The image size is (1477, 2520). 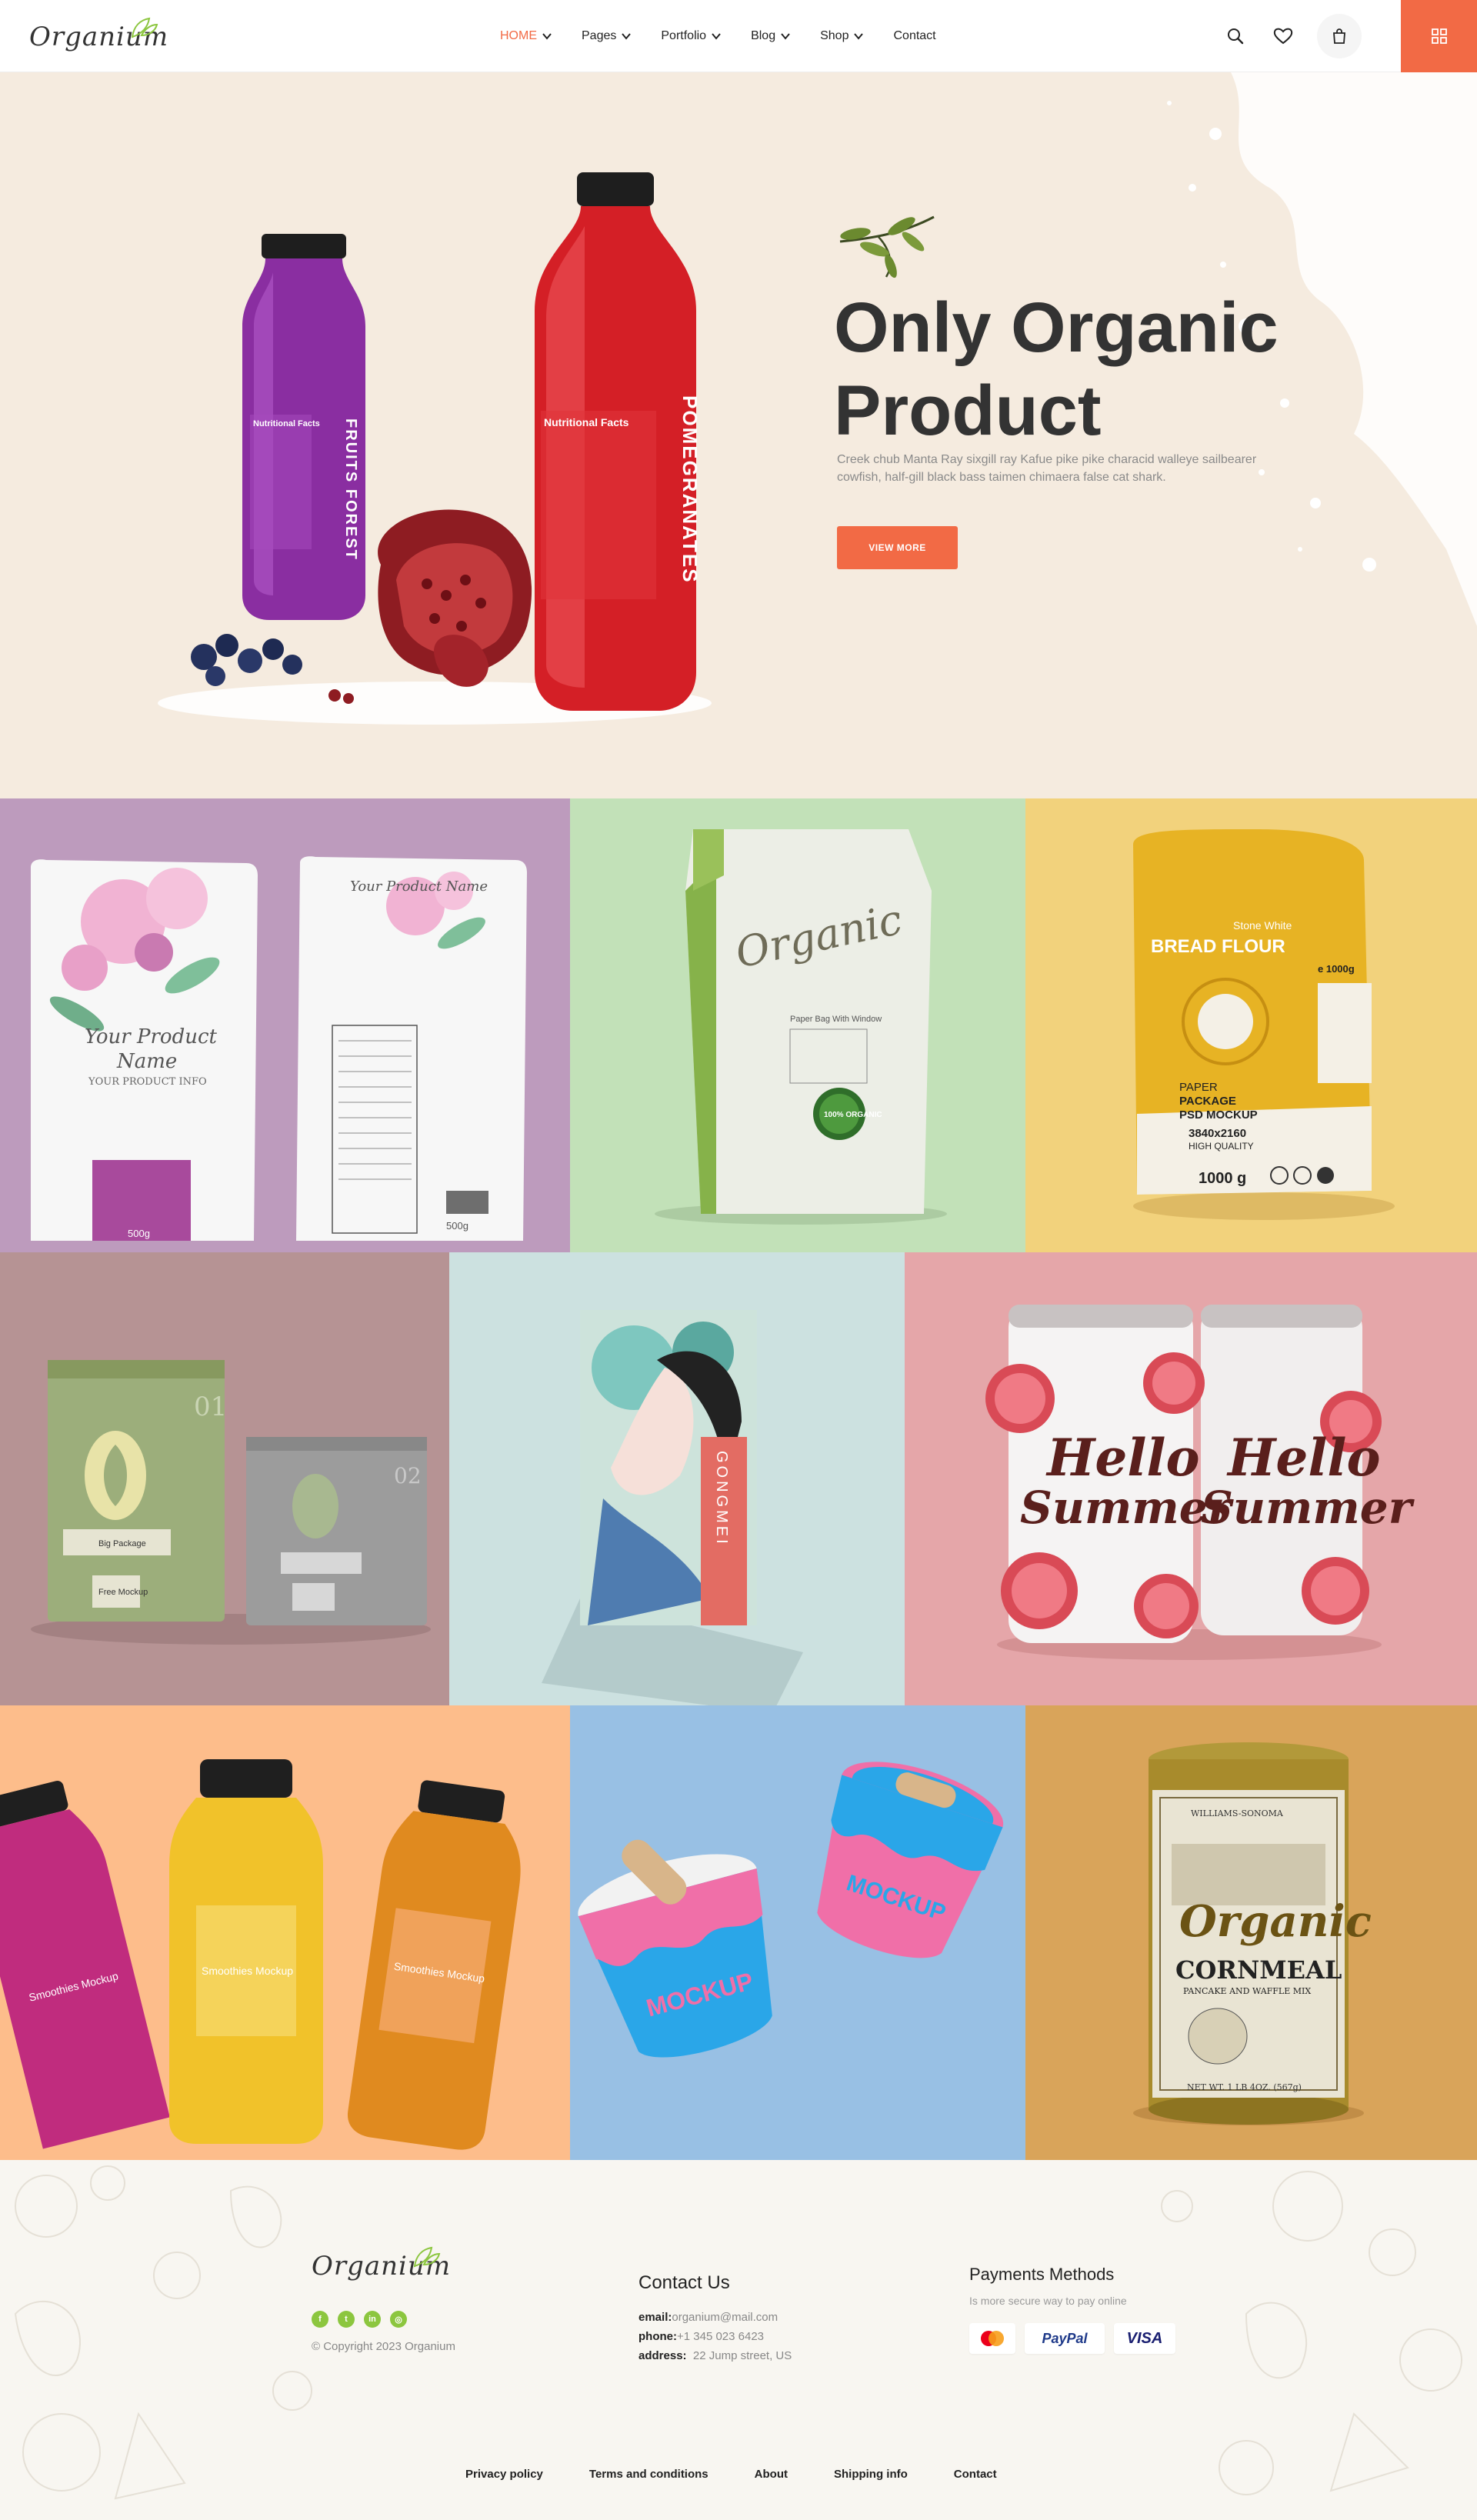 I want to click on svg-text: Summer, so click(x=1308, y=1508).